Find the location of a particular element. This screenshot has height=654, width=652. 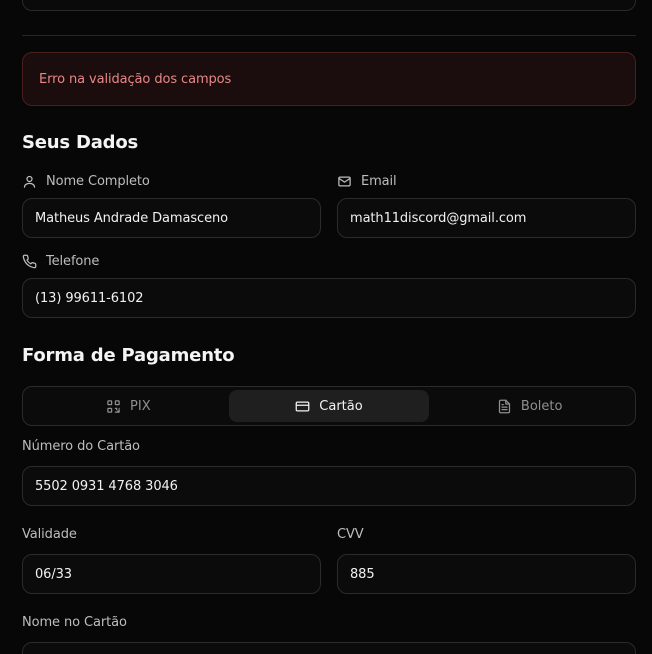

error-message: Erro na validação dos campos is located at coordinates (135, 79).